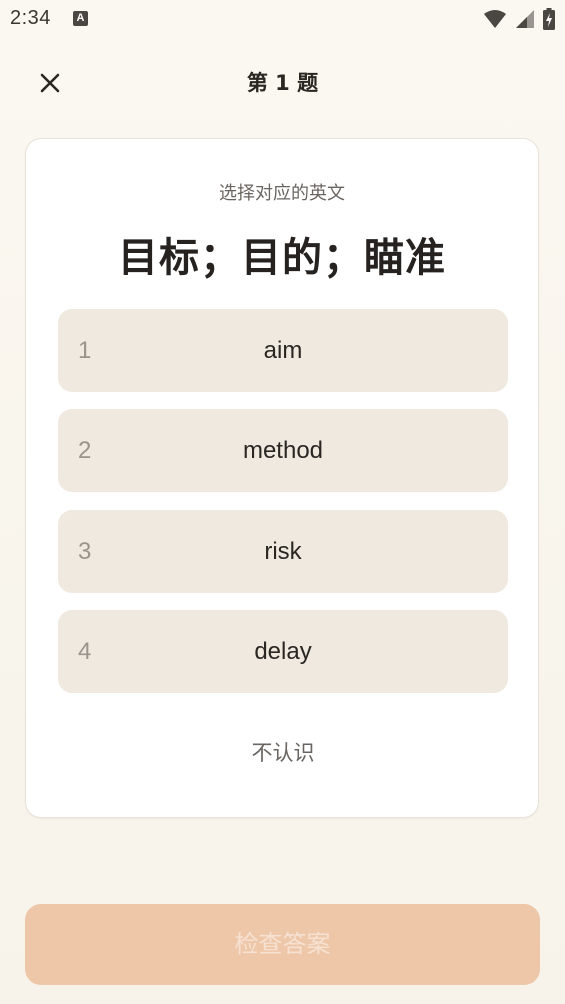 The width and height of the screenshot is (565, 1004). What do you see at coordinates (282, 19) in the screenshot?
I see `status-bar: 2:34 A` at bounding box center [282, 19].